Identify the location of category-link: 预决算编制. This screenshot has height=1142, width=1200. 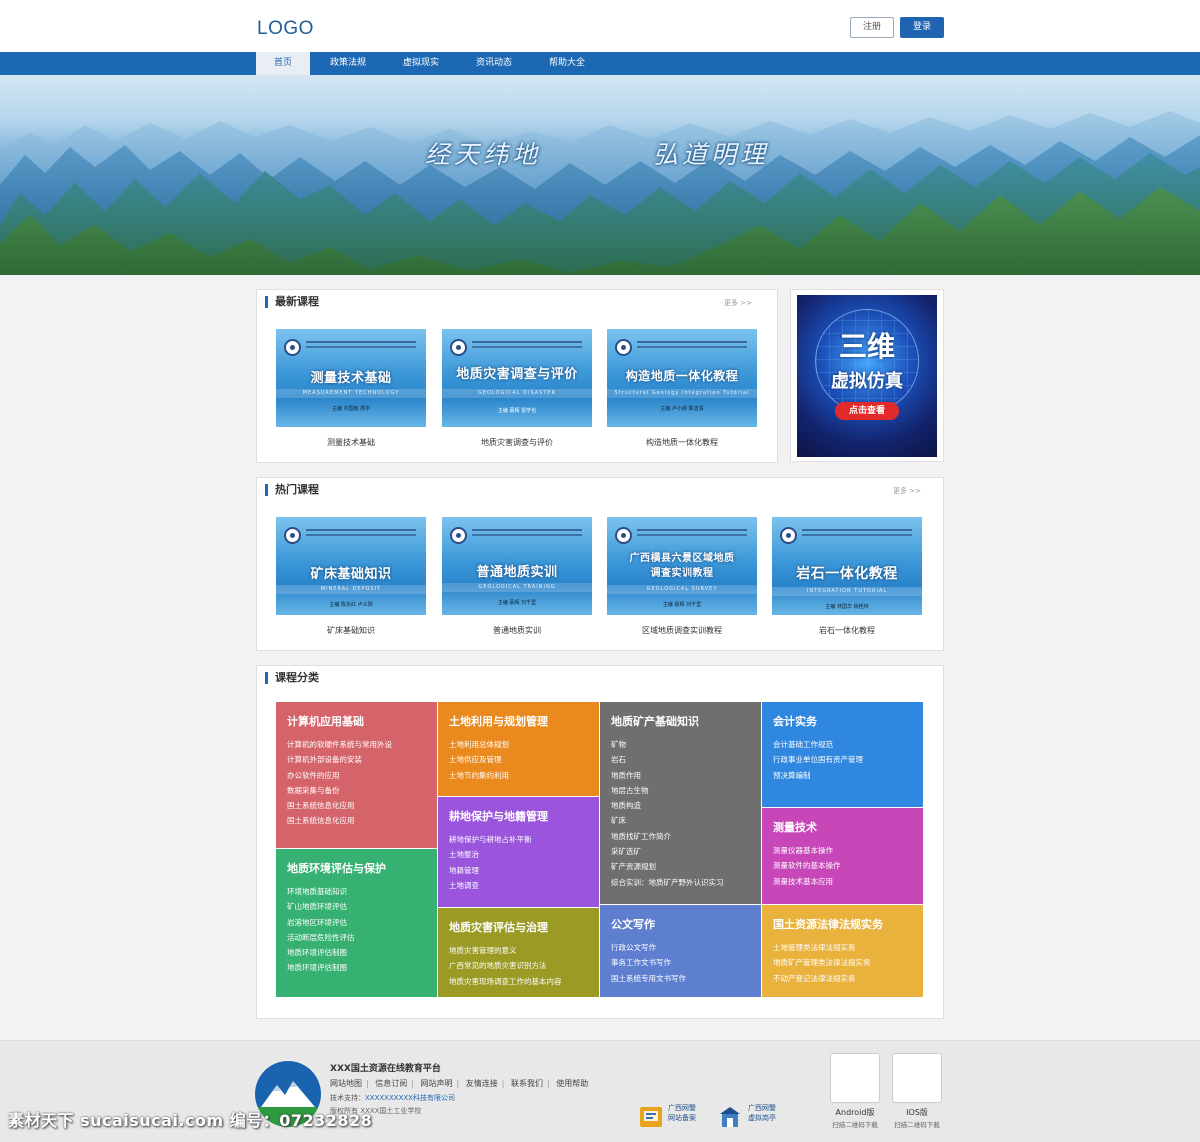
(818, 775).